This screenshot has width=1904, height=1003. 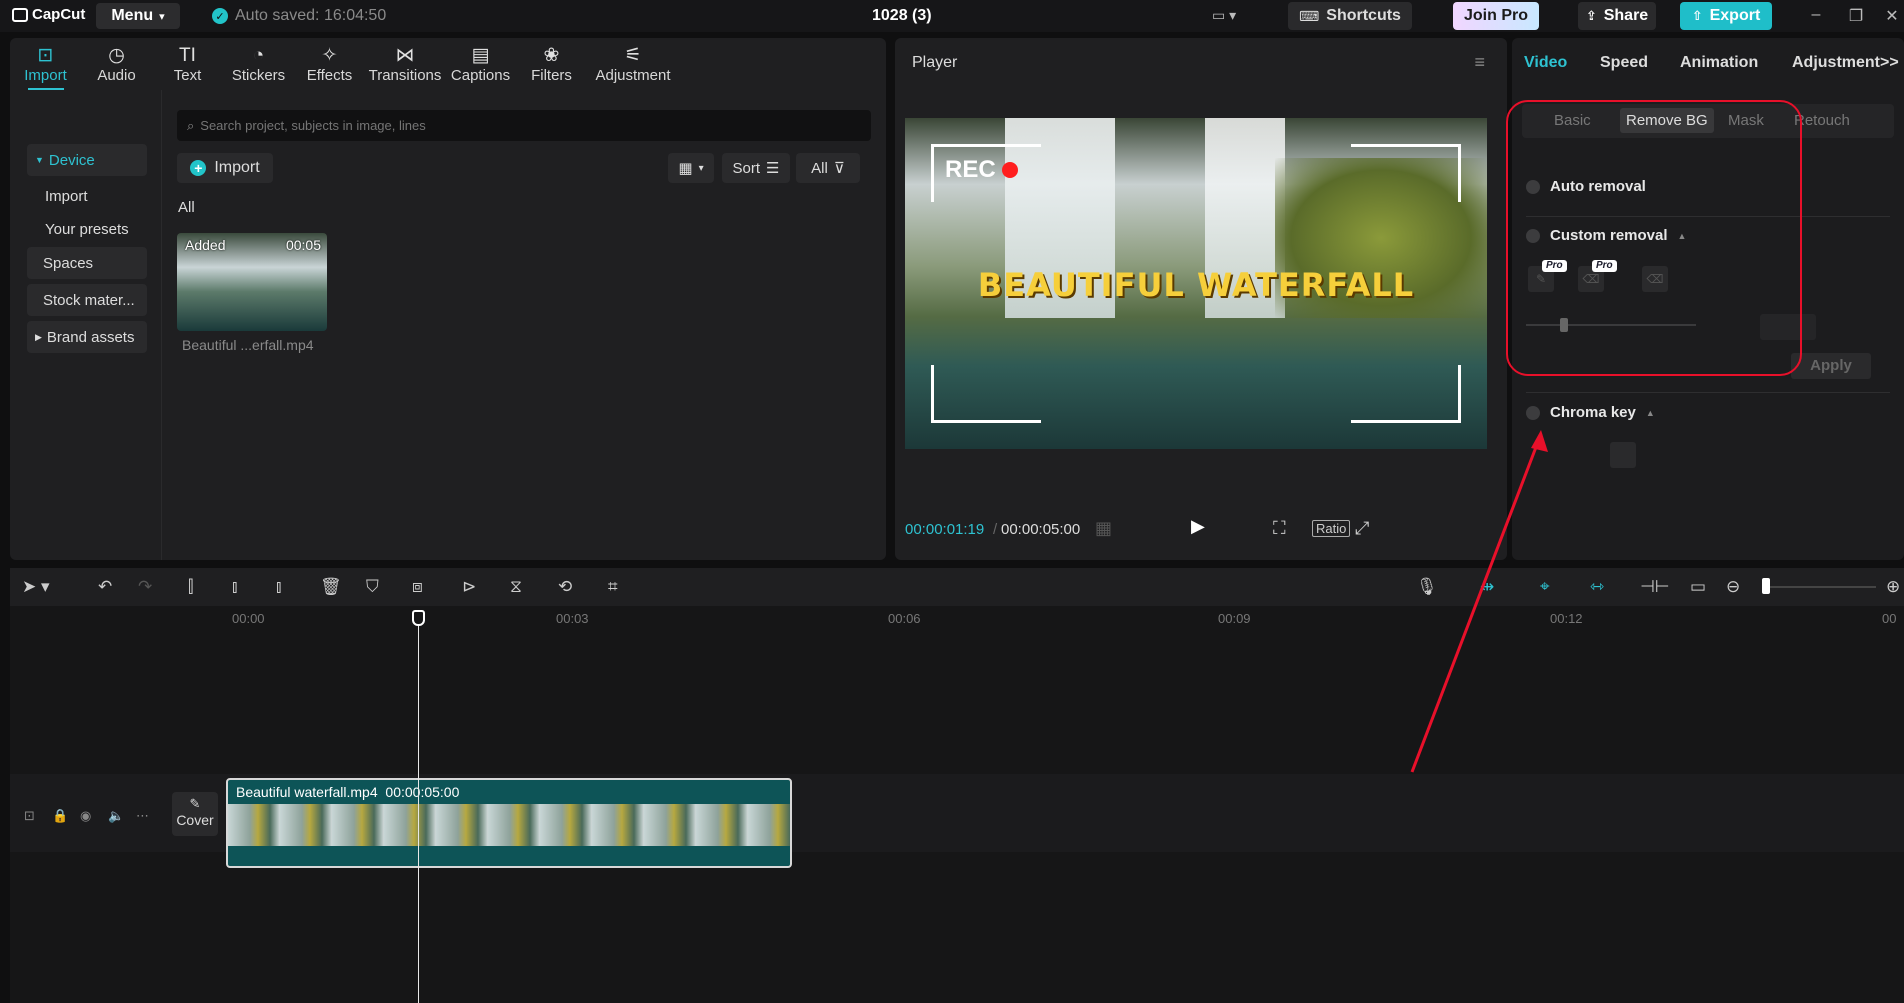 I want to click on redo-icon: ↷, so click(x=145, y=587).